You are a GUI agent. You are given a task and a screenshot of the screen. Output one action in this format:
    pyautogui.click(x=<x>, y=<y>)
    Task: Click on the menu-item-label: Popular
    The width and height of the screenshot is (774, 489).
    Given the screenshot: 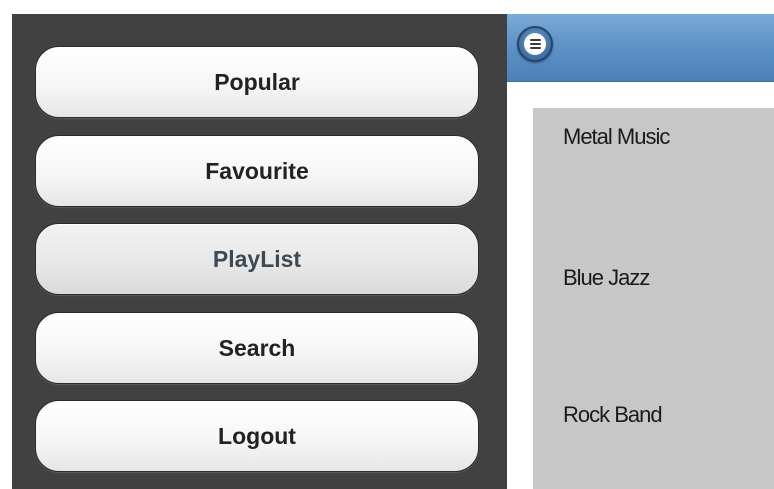 What is the action you would take?
    pyautogui.click(x=257, y=81)
    